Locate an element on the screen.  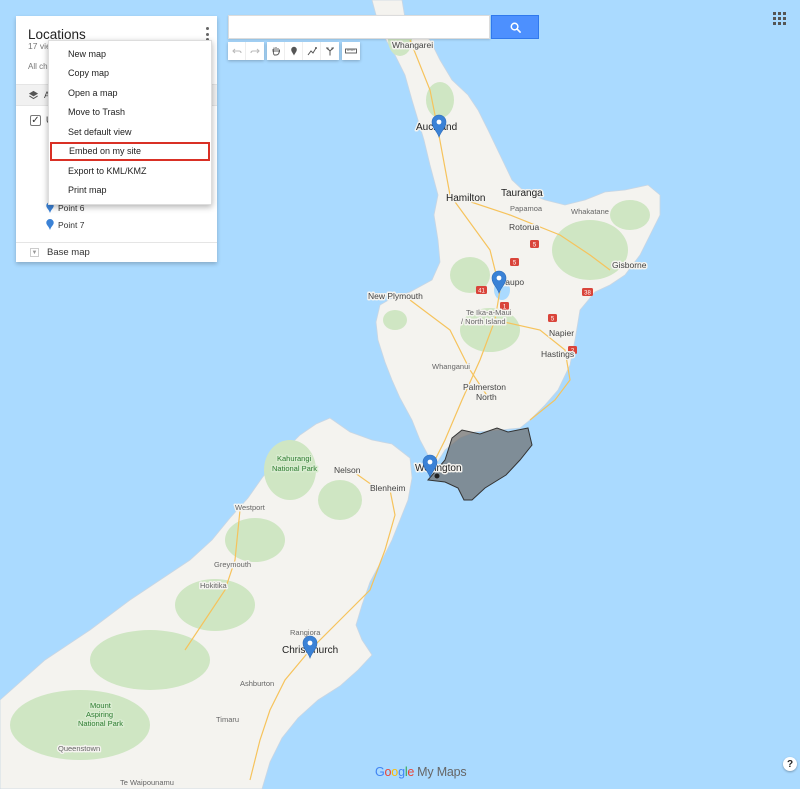
label-timaru: Timaru is located at coordinates (227, 719).